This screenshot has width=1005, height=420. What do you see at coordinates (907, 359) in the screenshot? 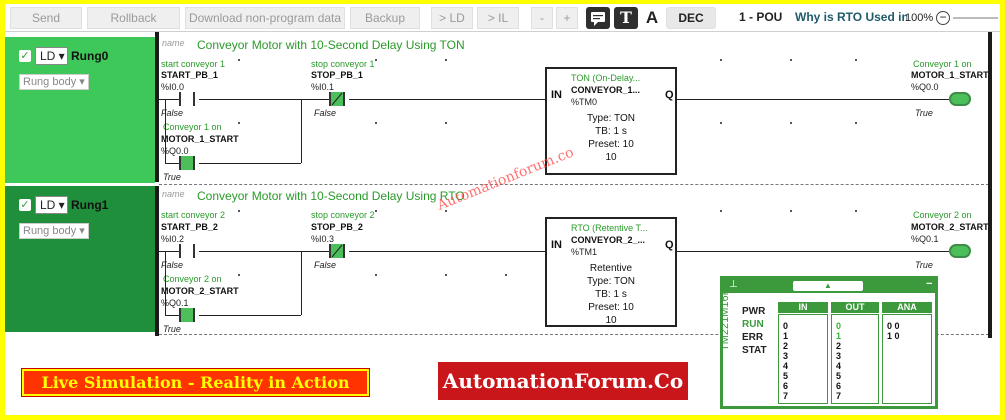
I see `ana-column: 0 0 1 0` at bounding box center [907, 359].